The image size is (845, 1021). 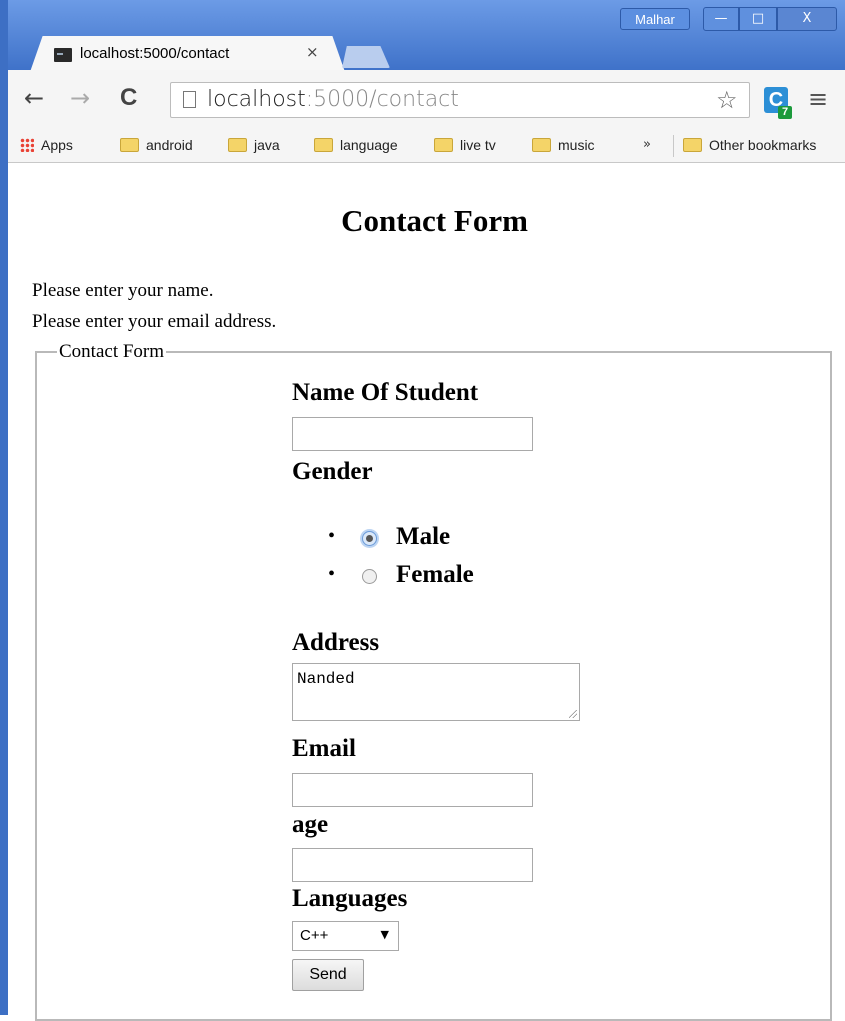 I want to click on page-title: Contact Form, so click(x=434, y=220).